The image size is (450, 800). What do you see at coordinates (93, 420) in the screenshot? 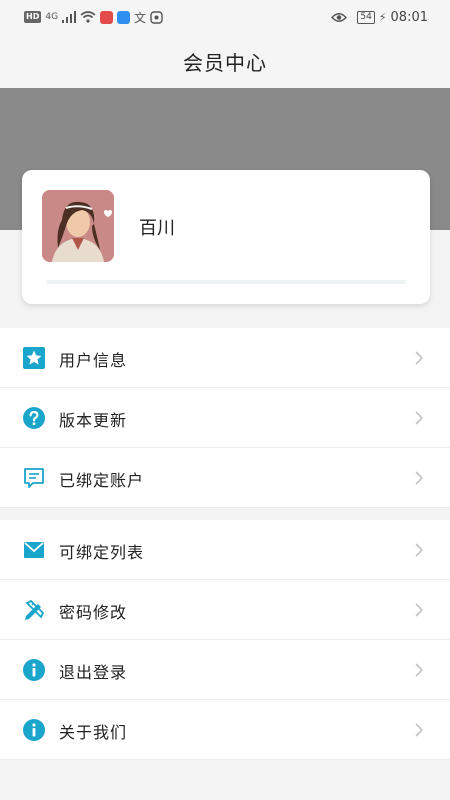
I see `menu-item-label: 版本更新` at bounding box center [93, 420].